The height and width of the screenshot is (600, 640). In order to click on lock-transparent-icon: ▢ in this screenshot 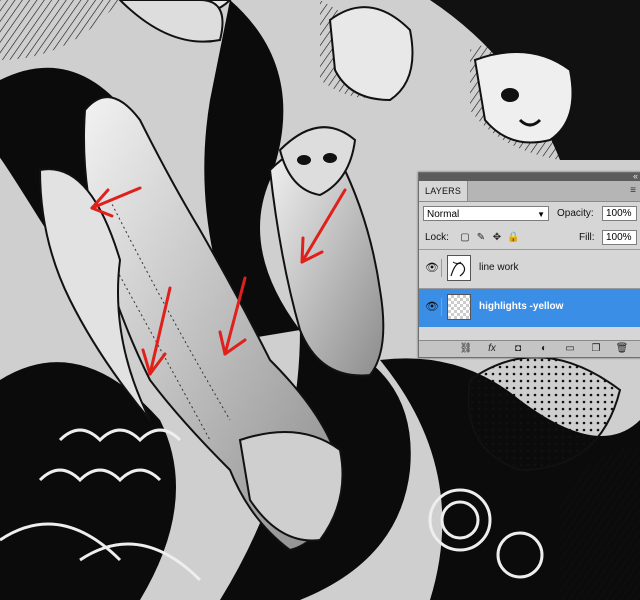, I will do `click(465, 237)`.